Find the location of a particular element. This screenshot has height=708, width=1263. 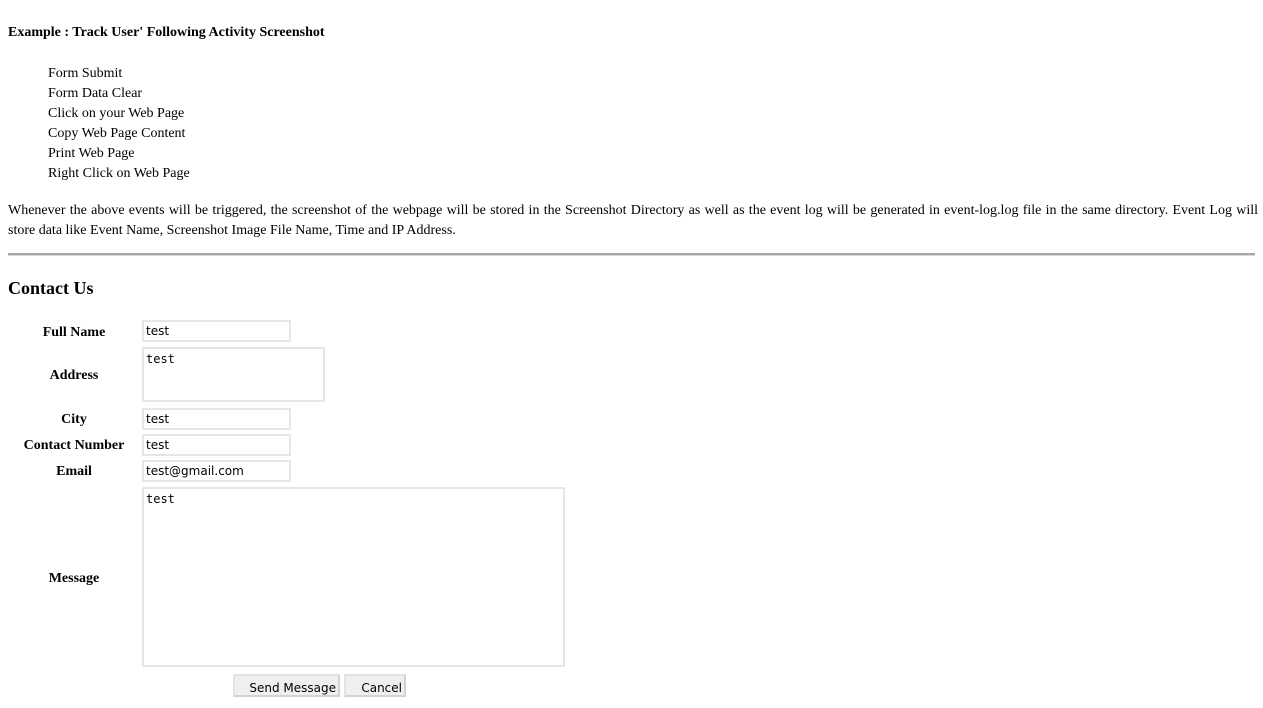

address-textarea: test is located at coordinates (233, 374).